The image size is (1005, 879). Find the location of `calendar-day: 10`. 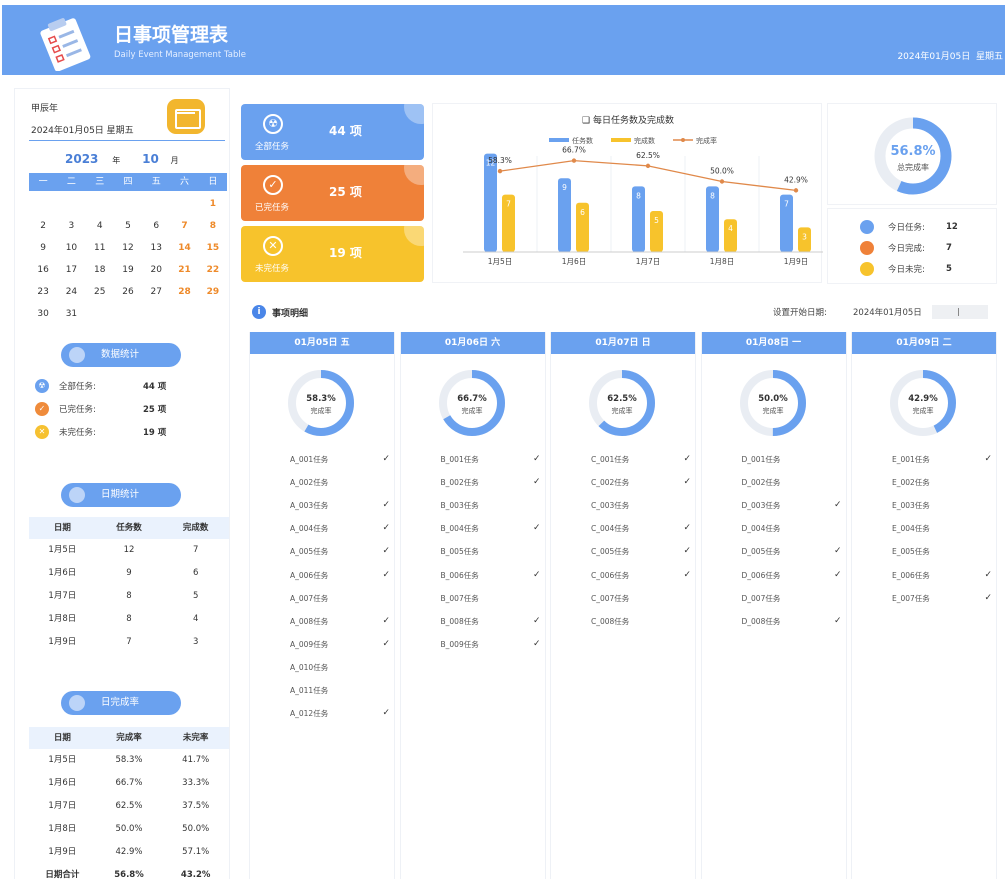

calendar-day: 10 is located at coordinates (71, 248).